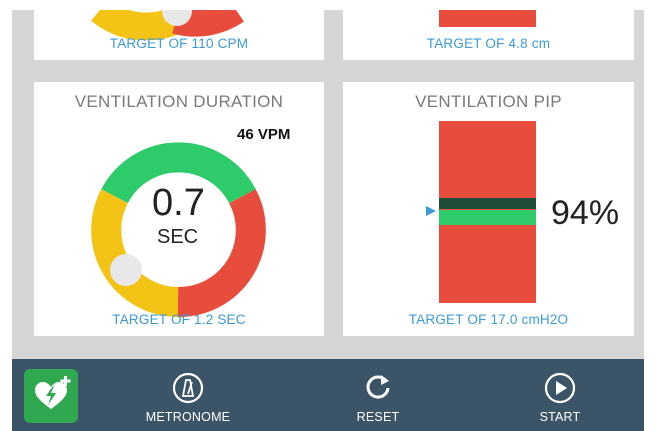  Describe the element at coordinates (126, 270) in the screenshot. I see `gauge-indicator-knob` at that location.